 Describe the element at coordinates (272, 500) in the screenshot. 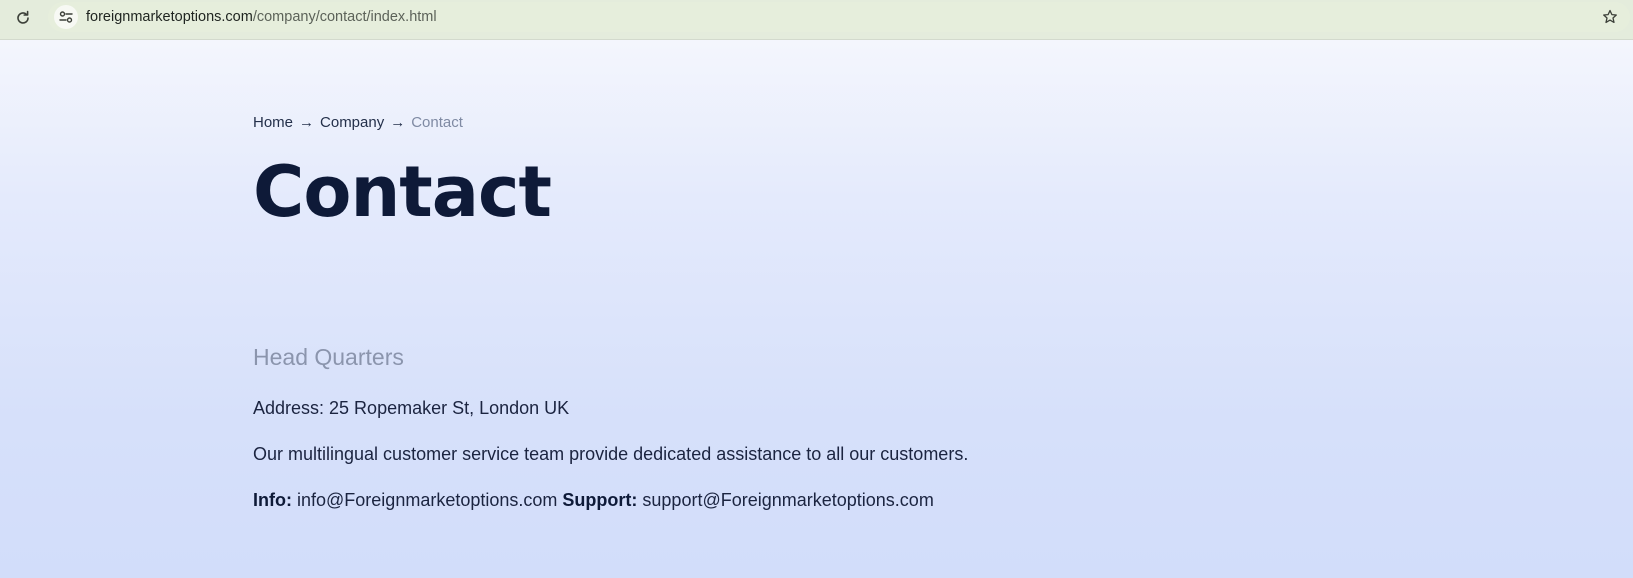

I see `info-label: Info:` at that location.